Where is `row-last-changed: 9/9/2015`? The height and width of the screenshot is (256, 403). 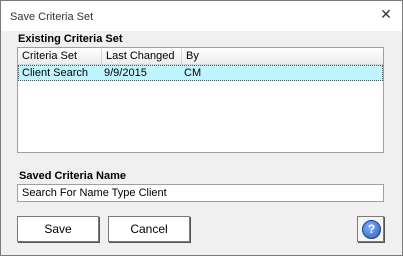
row-last-changed: 9/9/2015 is located at coordinates (125, 73).